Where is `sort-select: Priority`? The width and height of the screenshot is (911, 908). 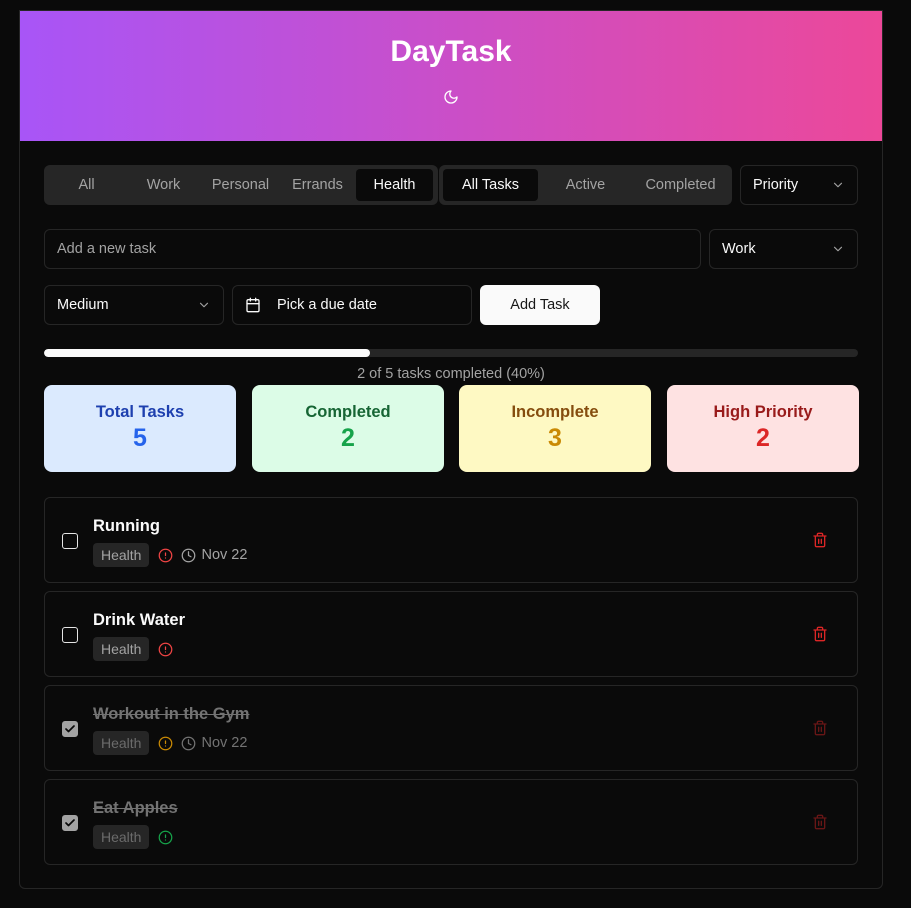
sort-select: Priority is located at coordinates (799, 185).